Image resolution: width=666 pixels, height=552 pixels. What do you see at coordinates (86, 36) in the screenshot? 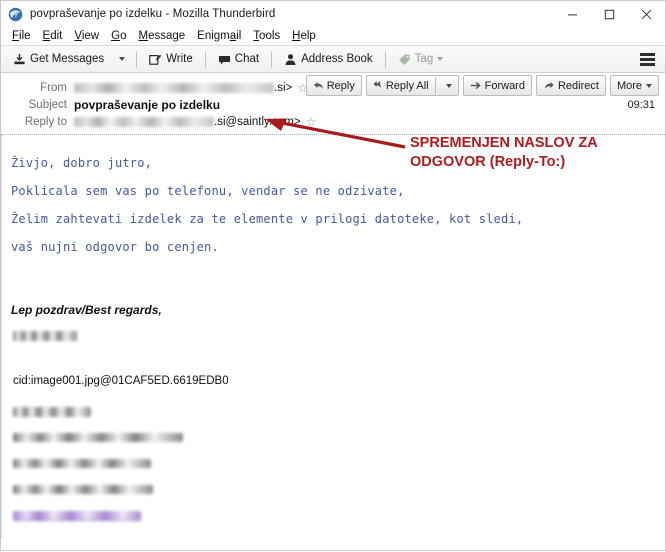
I see `menu-view: View` at bounding box center [86, 36].